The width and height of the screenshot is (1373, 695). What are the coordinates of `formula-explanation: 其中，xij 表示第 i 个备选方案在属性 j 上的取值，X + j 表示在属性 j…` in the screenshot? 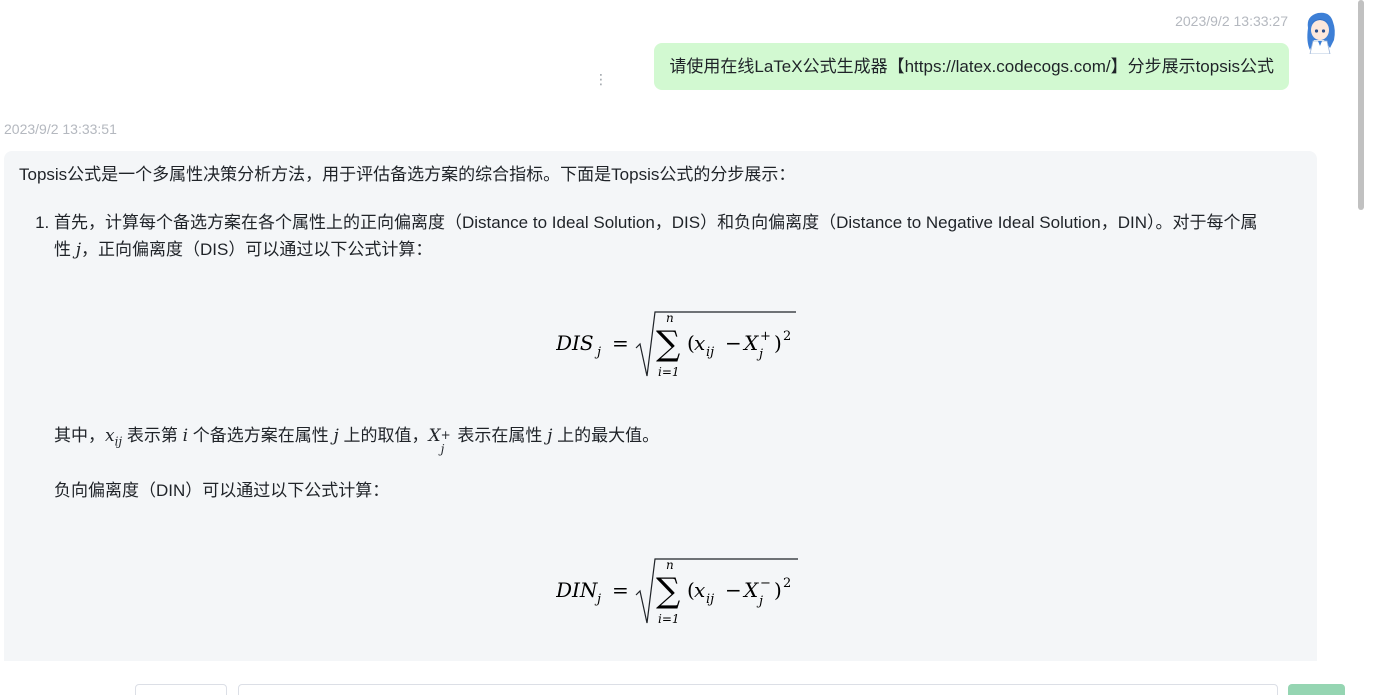 It's located at (357, 441).